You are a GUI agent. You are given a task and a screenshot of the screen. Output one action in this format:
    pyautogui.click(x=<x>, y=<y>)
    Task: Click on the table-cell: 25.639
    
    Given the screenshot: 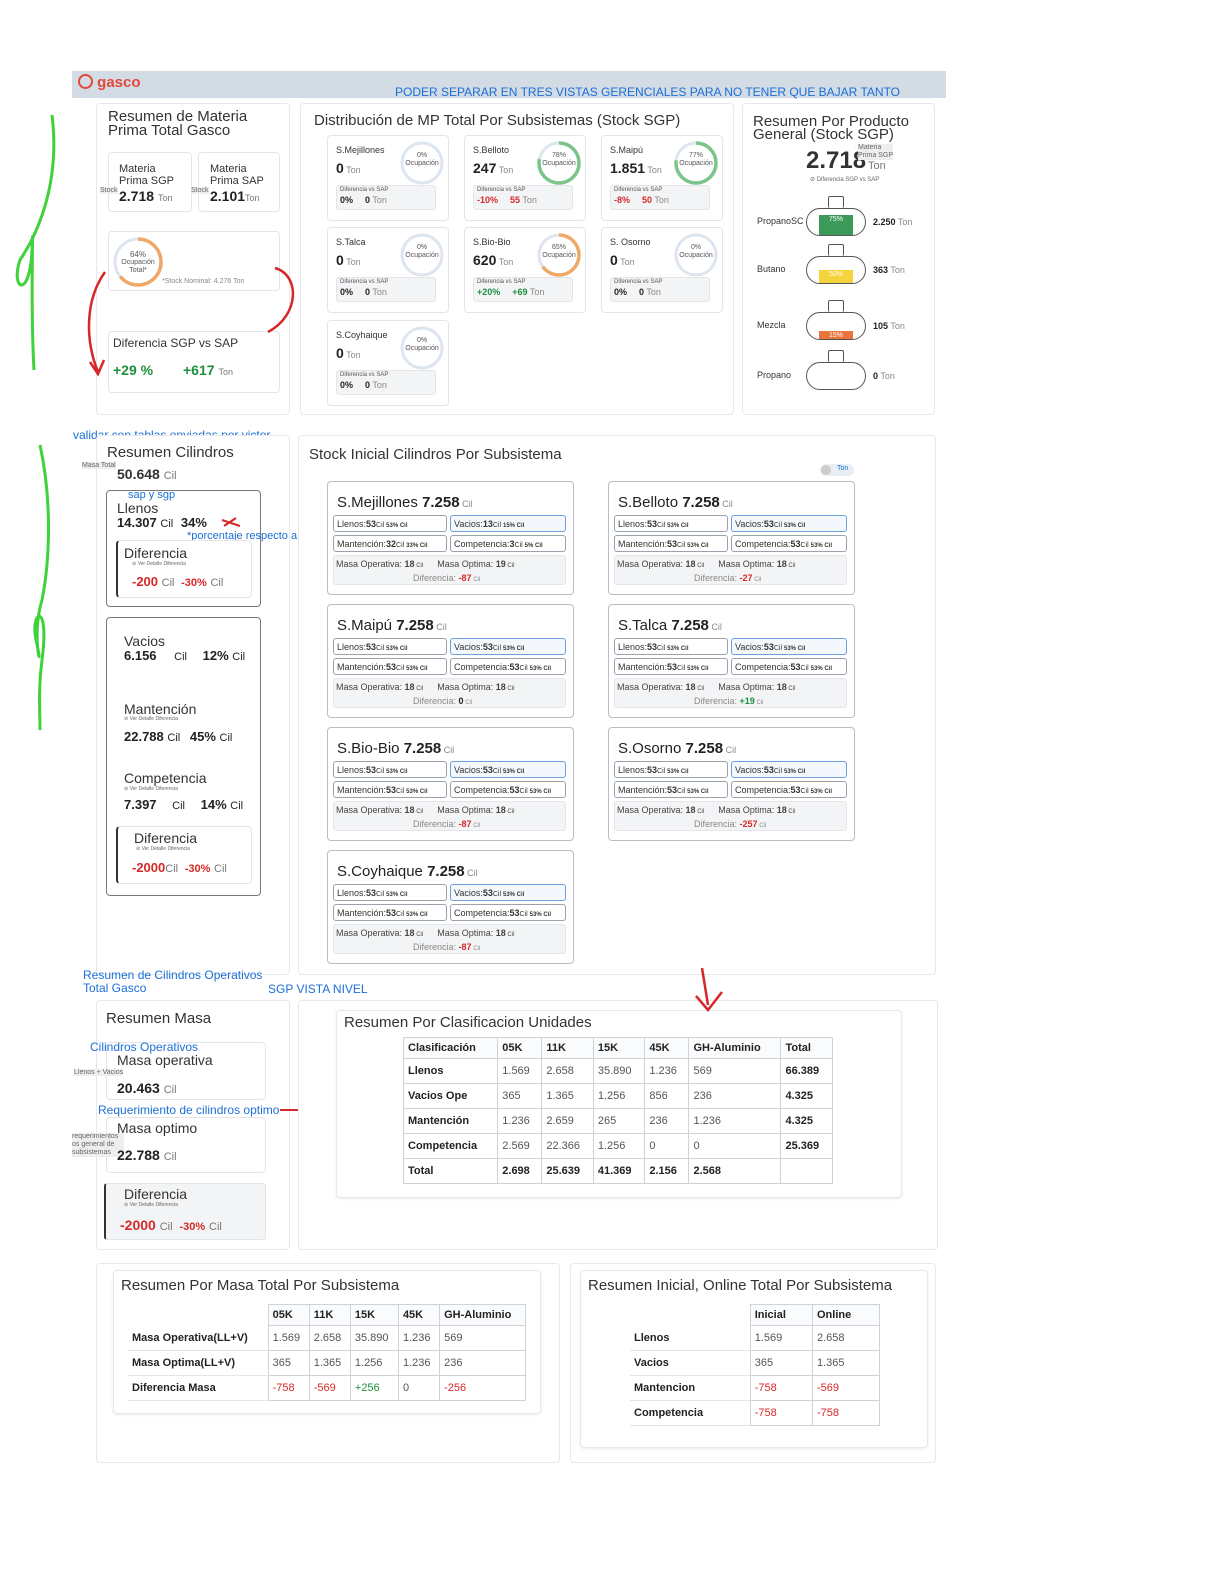 What is the action you would take?
    pyautogui.click(x=567, y=1171)
    